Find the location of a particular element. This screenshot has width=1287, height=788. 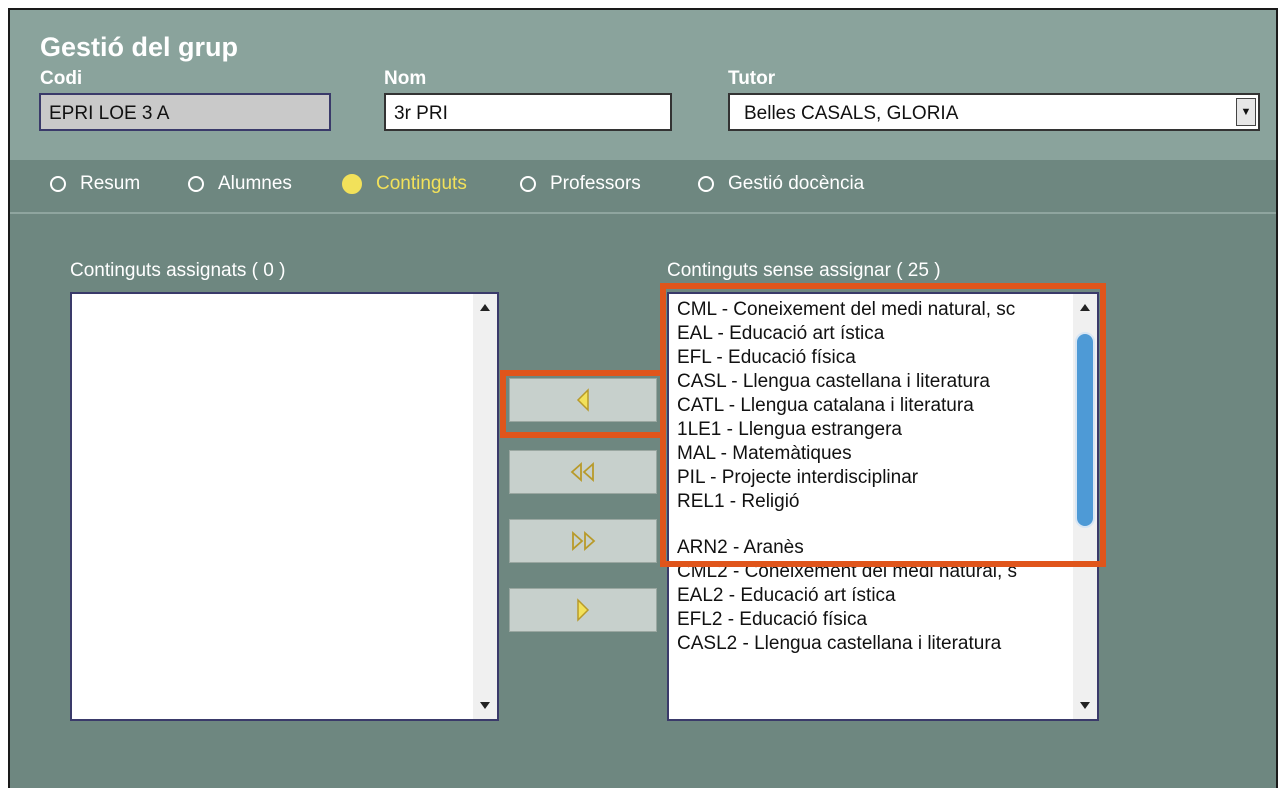

list-item: MAL - Matemàtiques is located at coordinates (873, 454).